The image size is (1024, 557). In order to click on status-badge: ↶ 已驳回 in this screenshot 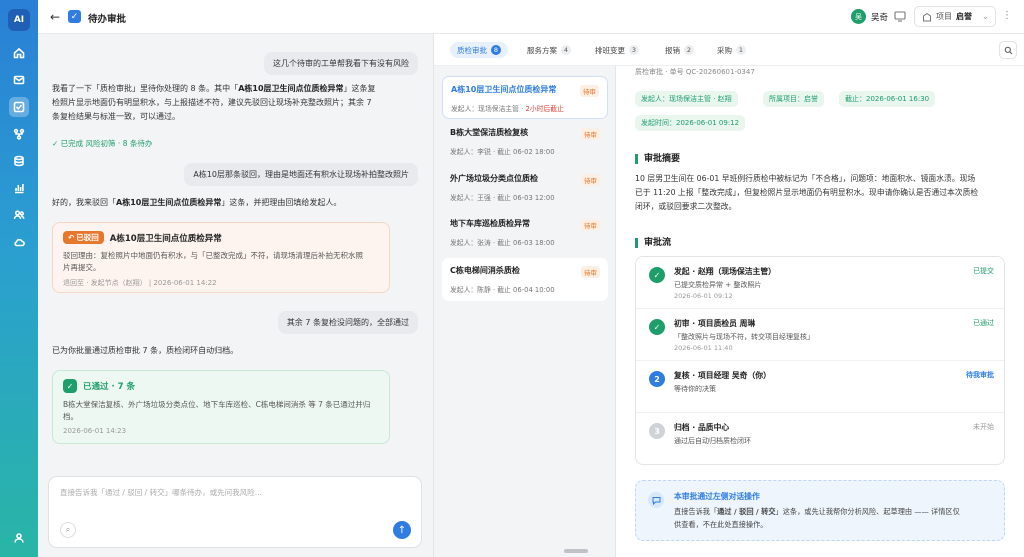, I will do `click(83, 237)`.